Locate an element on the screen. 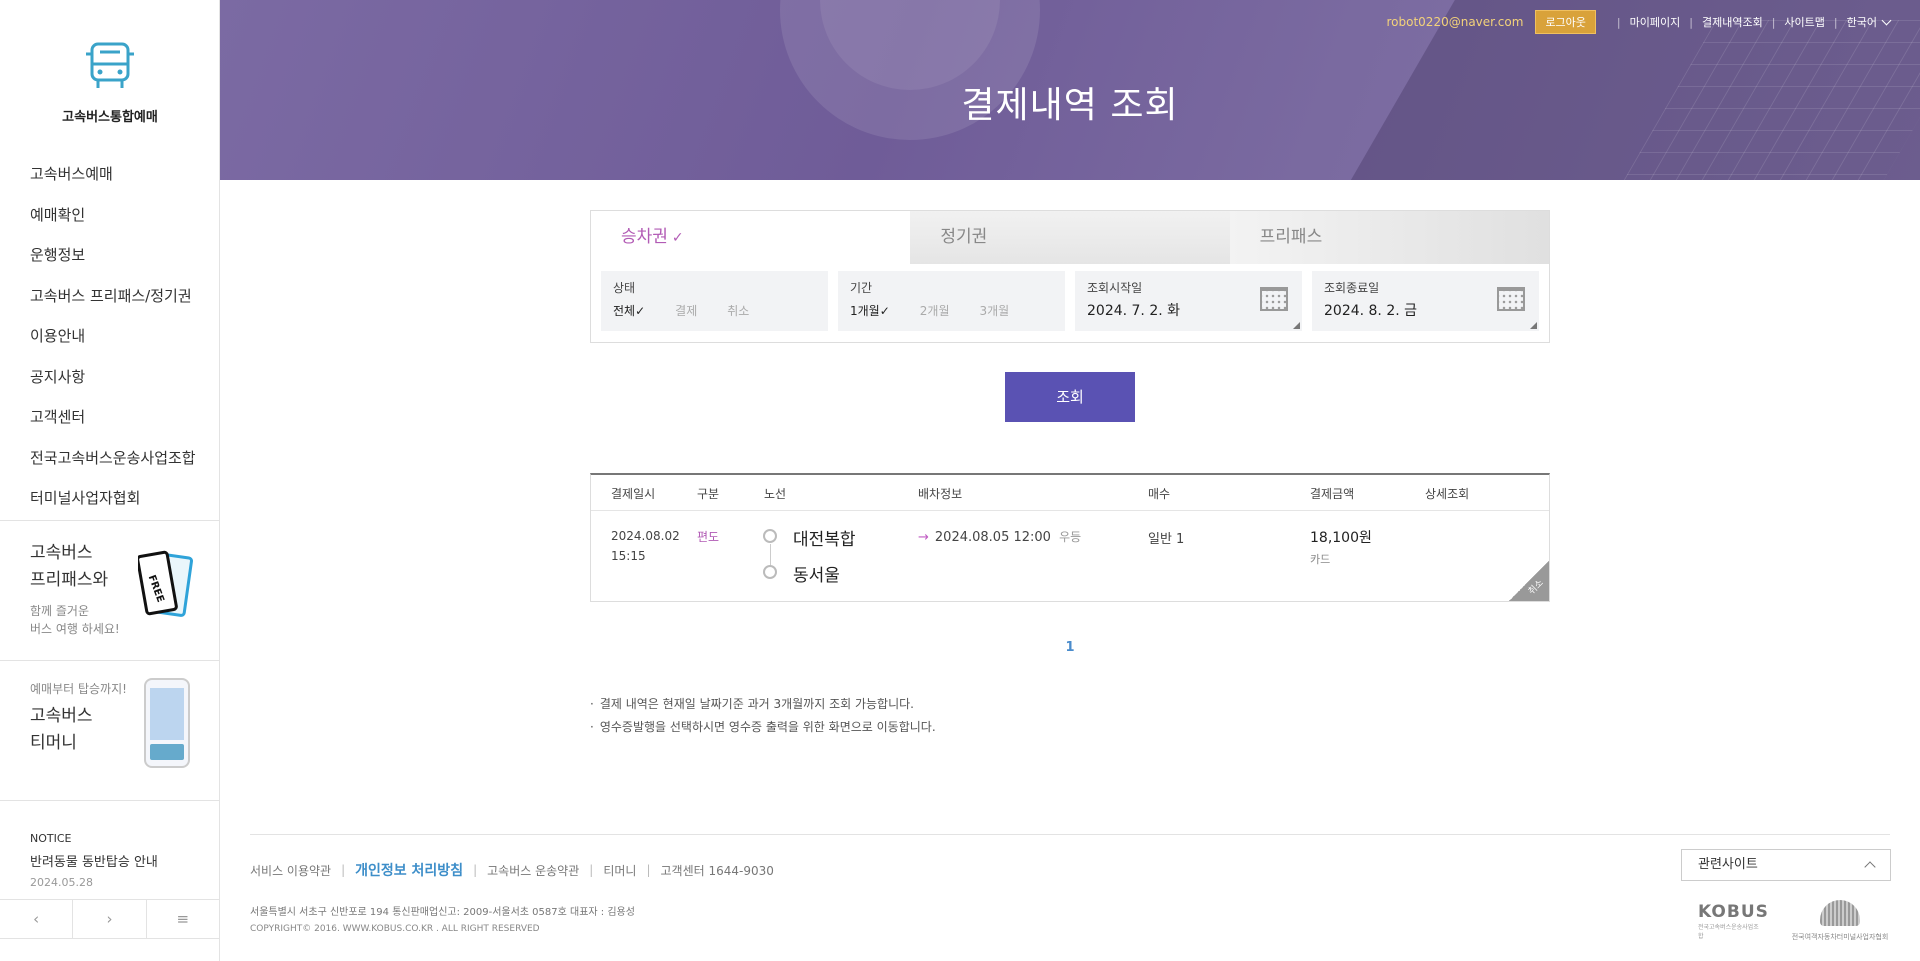 This screenshot has width=1920, height=961. note-item: 결제 내역은 현재일 날짜기준 과거 3개월까지 조회 가능합니다. is located at coordinates (763, 704).